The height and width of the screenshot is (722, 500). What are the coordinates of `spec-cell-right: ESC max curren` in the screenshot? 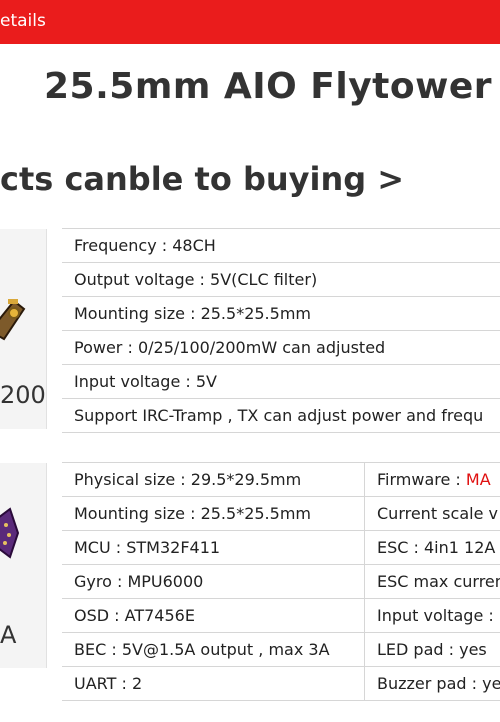 It's located at (432, 581).